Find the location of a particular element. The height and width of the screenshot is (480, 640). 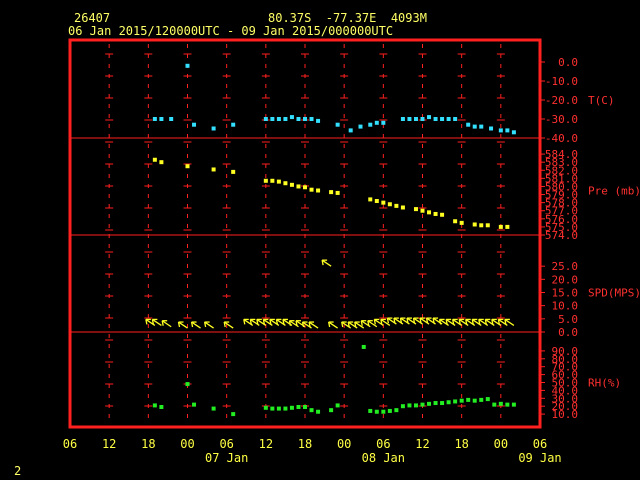

y-tick-label: 15.0 is located at coordinates (565, 293).